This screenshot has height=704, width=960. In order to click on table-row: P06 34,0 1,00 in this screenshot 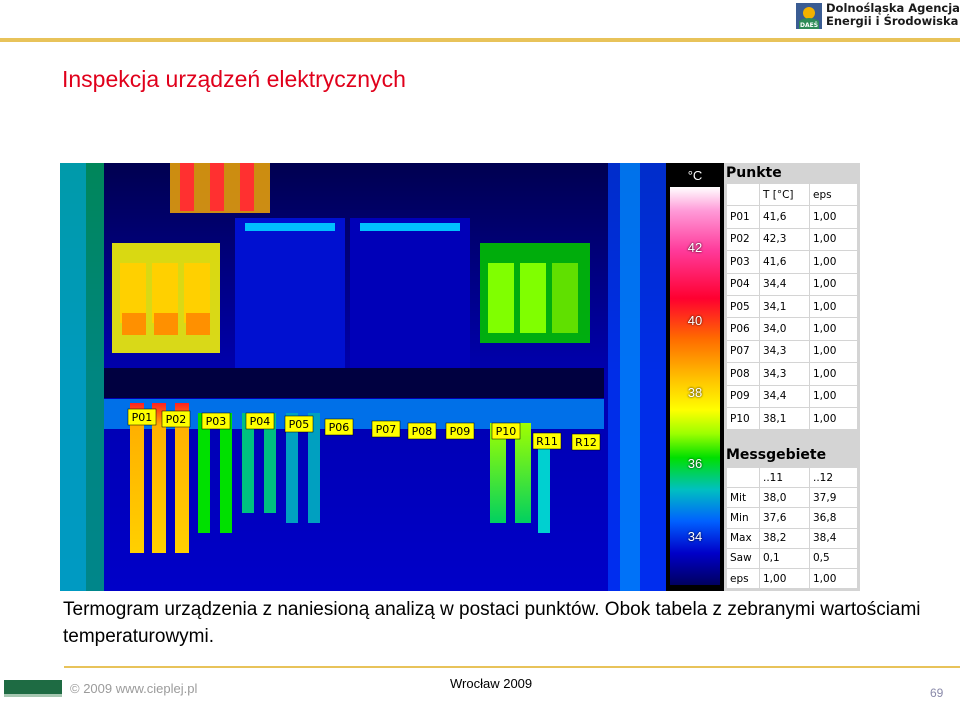, I will do `click(792, 329)`.